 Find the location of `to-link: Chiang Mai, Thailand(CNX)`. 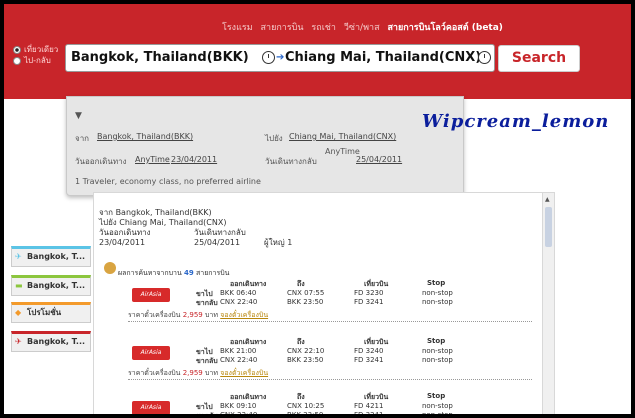

to-link: Chiang Mai, Thailand(CNX) is located at coordinates (342, 136).